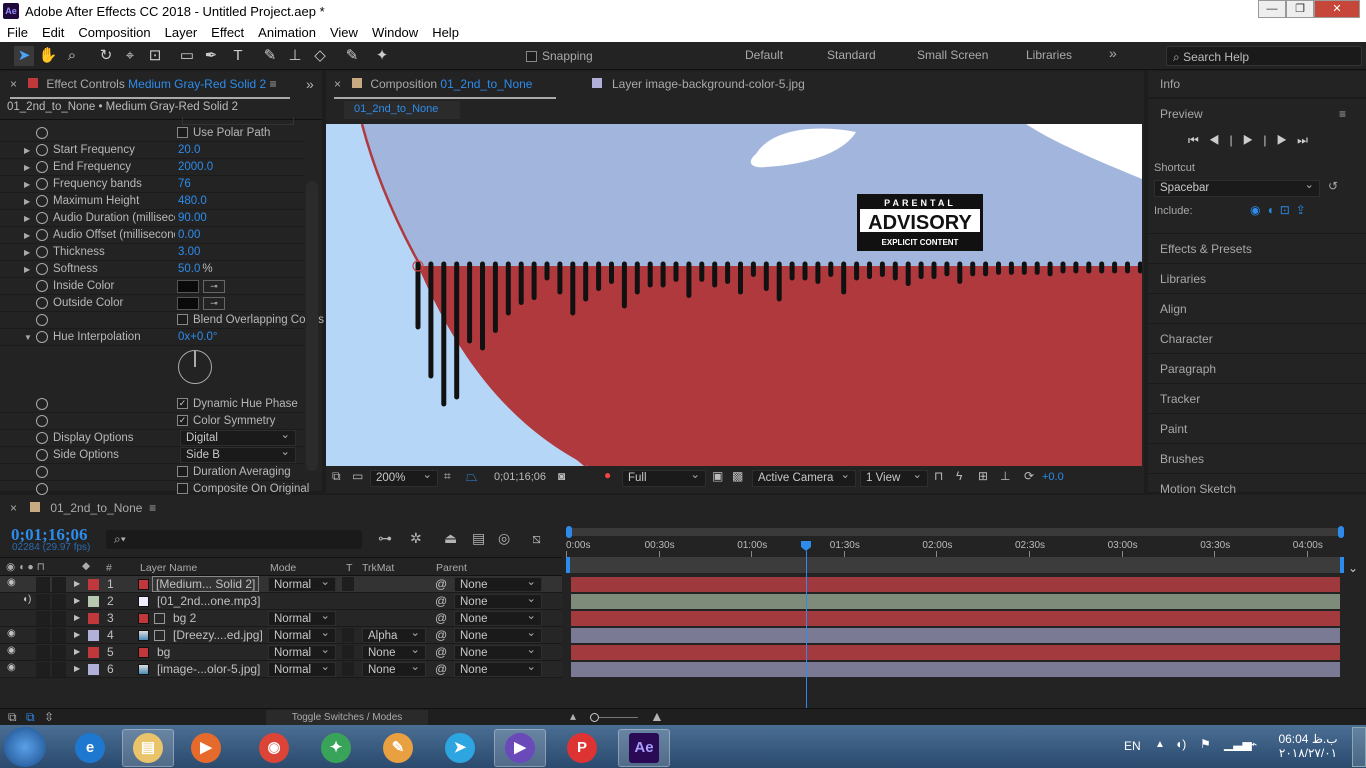 The image size is (1366, 768). What do you see at coordinates (189, 235) in the screenshot?
I see `property-value: 0.00` at bounding box center [189, 235].